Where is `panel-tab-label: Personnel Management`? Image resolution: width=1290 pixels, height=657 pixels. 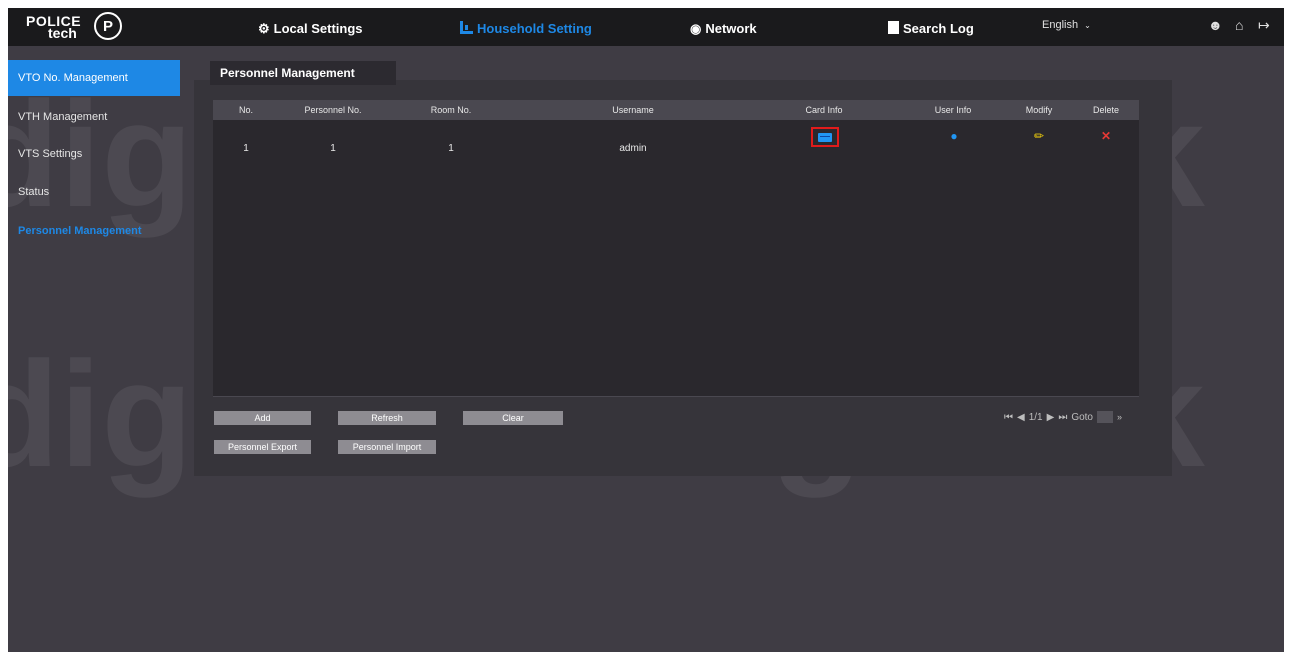 panel-tab-label: Personnel Management is located at coordinates (287, 73).